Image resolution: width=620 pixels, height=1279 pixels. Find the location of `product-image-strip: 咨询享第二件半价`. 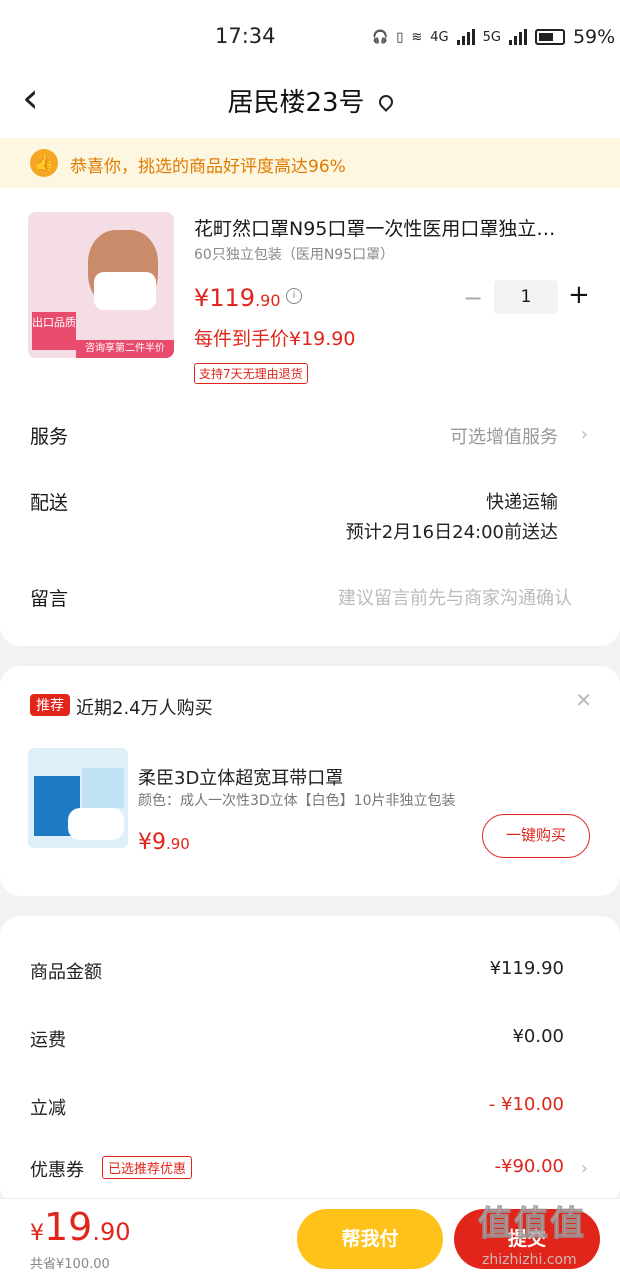

product-image-strip: 咨询享第二件半价 is located at coordinates (125, 349).